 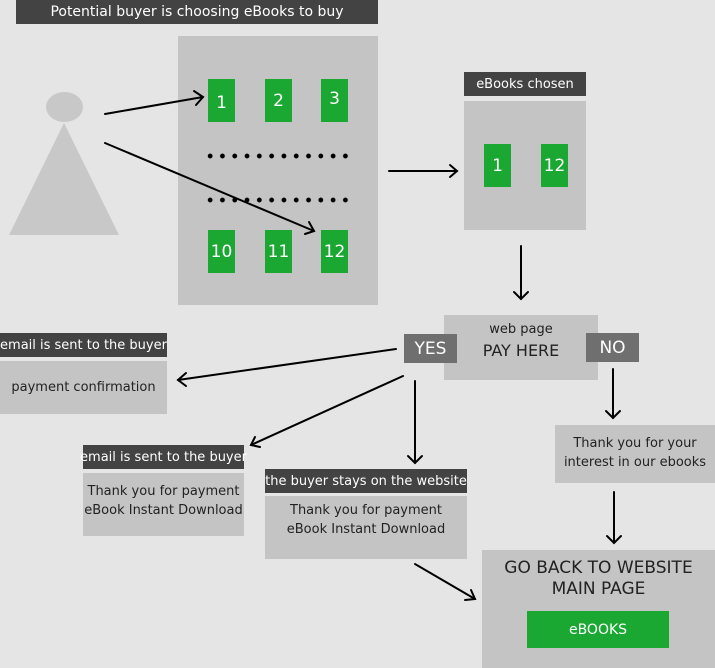 What do you see at coordinates (415, 422) in the screenshot?
I see `arrow-yes-to-stays-on-site` at bounding box center [415, 422].